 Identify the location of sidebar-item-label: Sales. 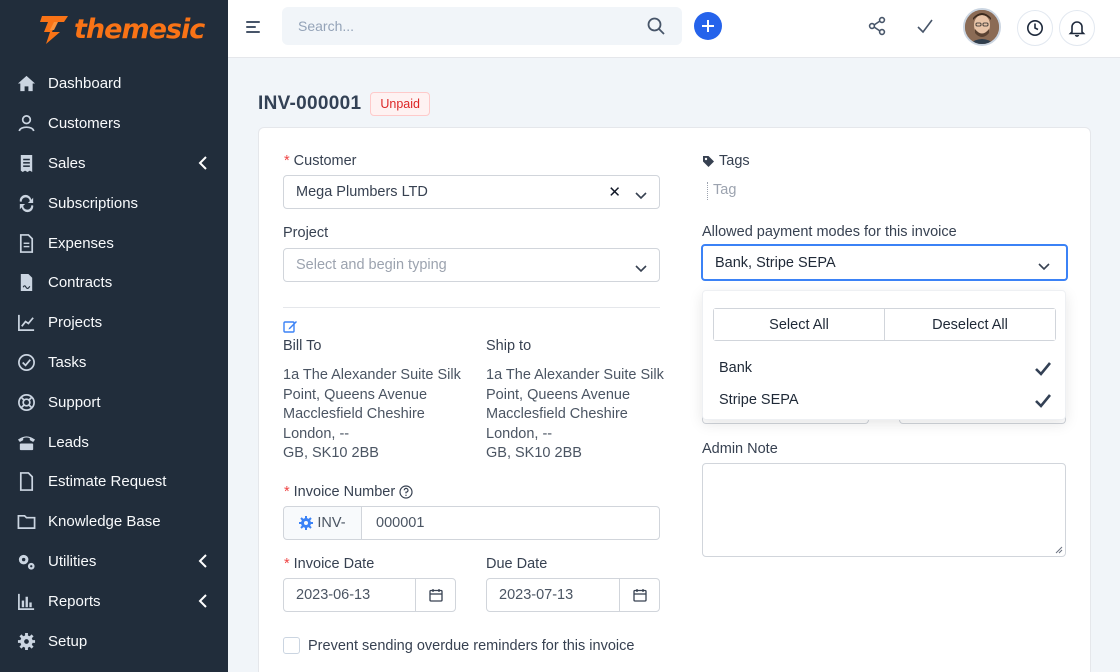
(67, 163).